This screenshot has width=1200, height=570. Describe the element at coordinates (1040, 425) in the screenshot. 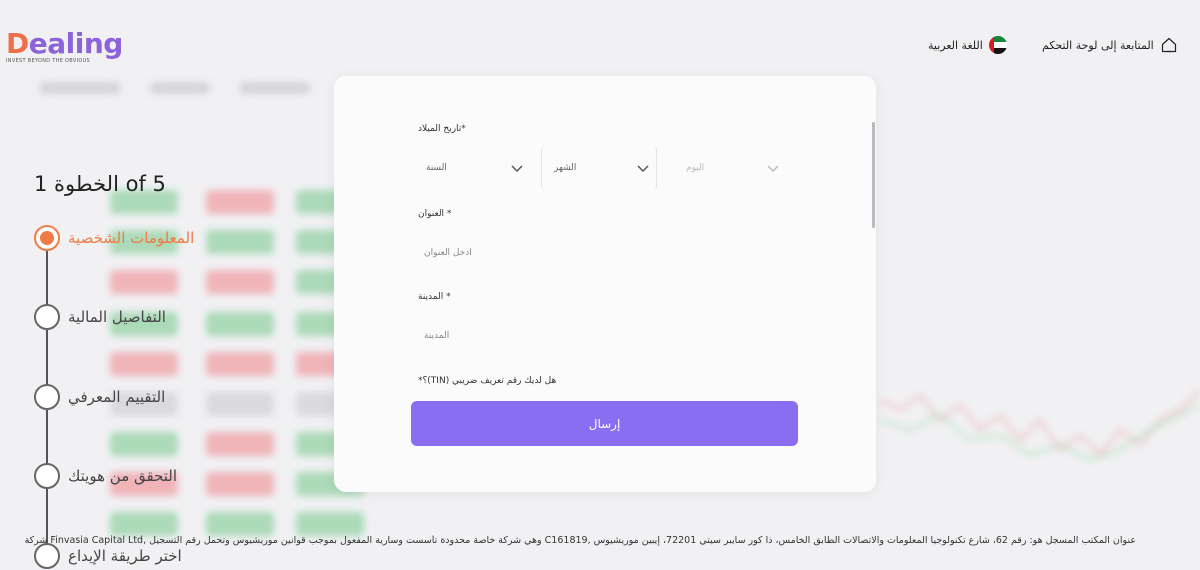

I see `backdrop-chart` at that location.